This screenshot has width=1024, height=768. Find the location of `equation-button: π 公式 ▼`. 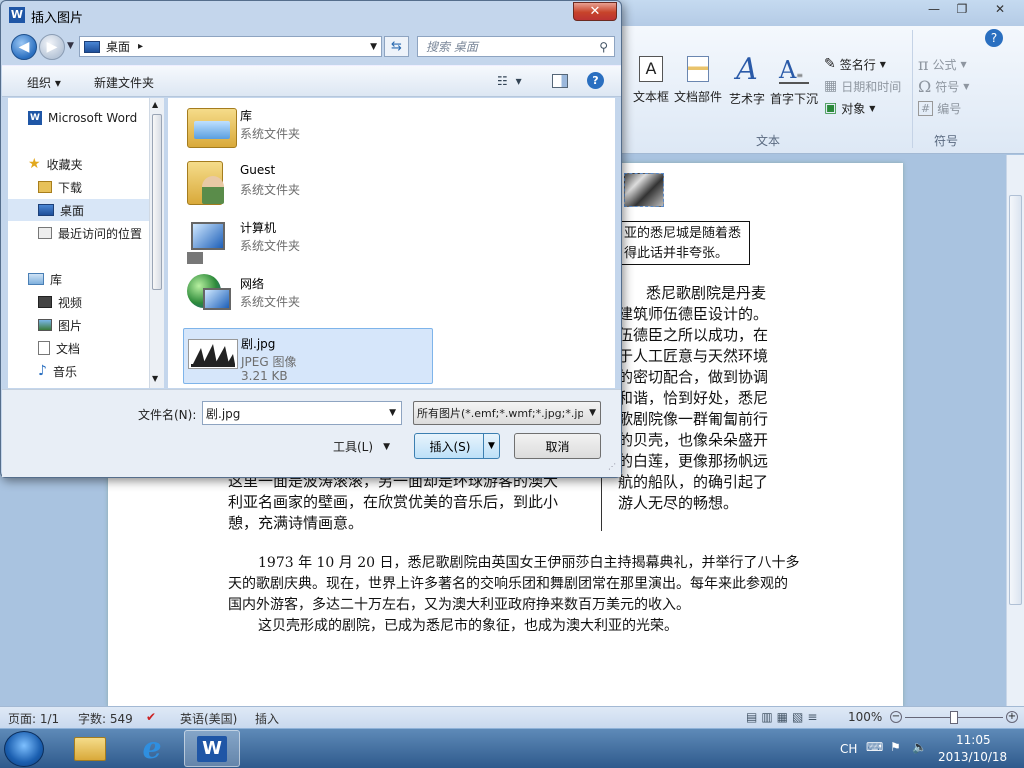

equation-button: π 公式 ▼ is located at coordinates (942, 64).